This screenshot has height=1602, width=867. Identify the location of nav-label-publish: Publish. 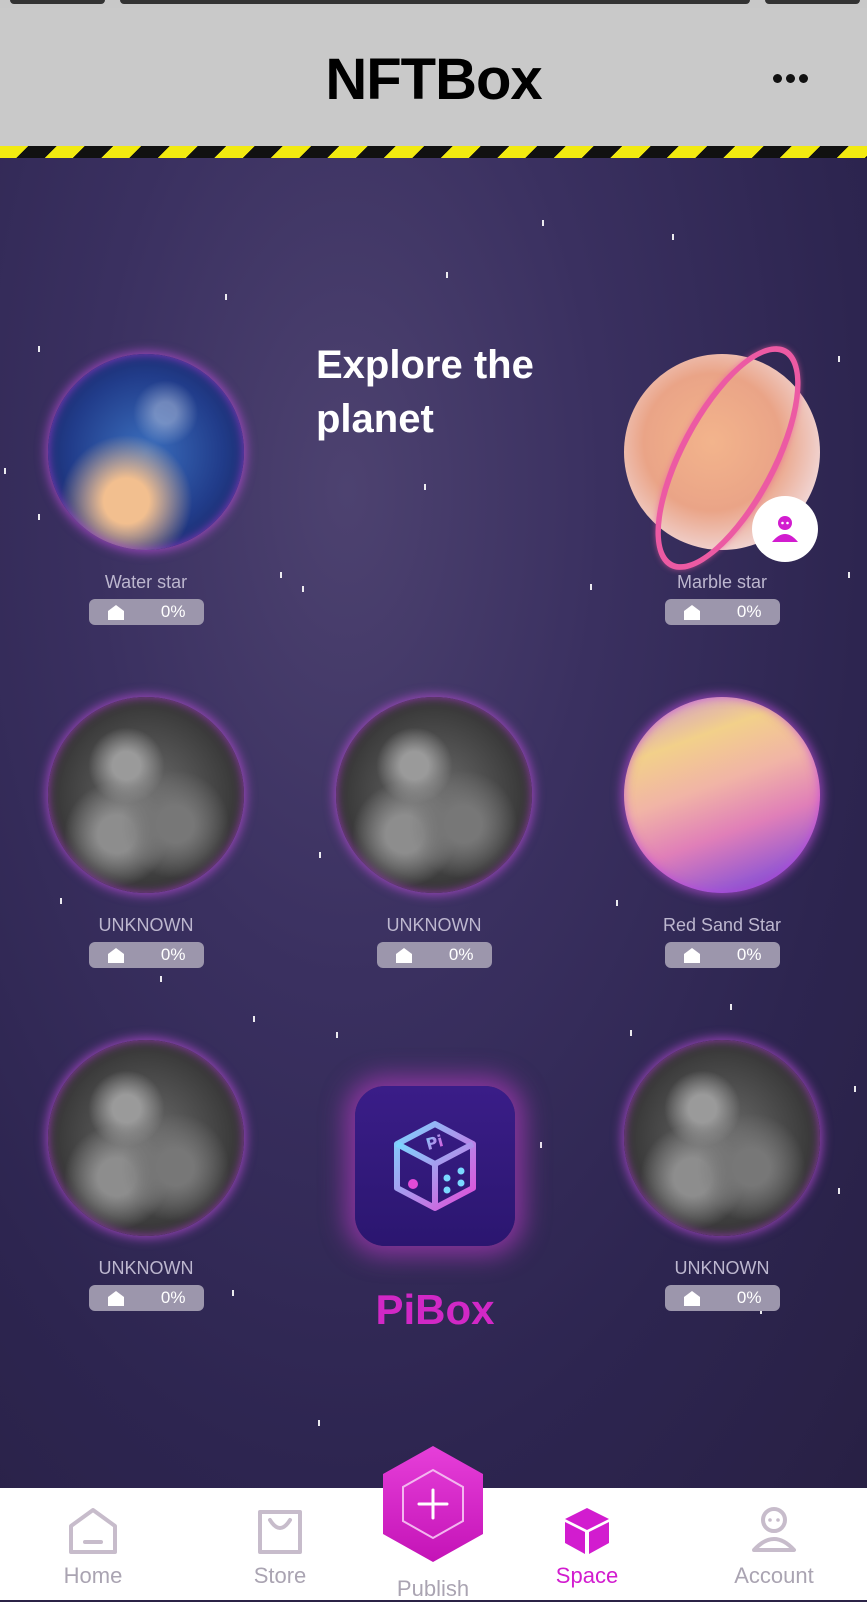
(433, 1588).